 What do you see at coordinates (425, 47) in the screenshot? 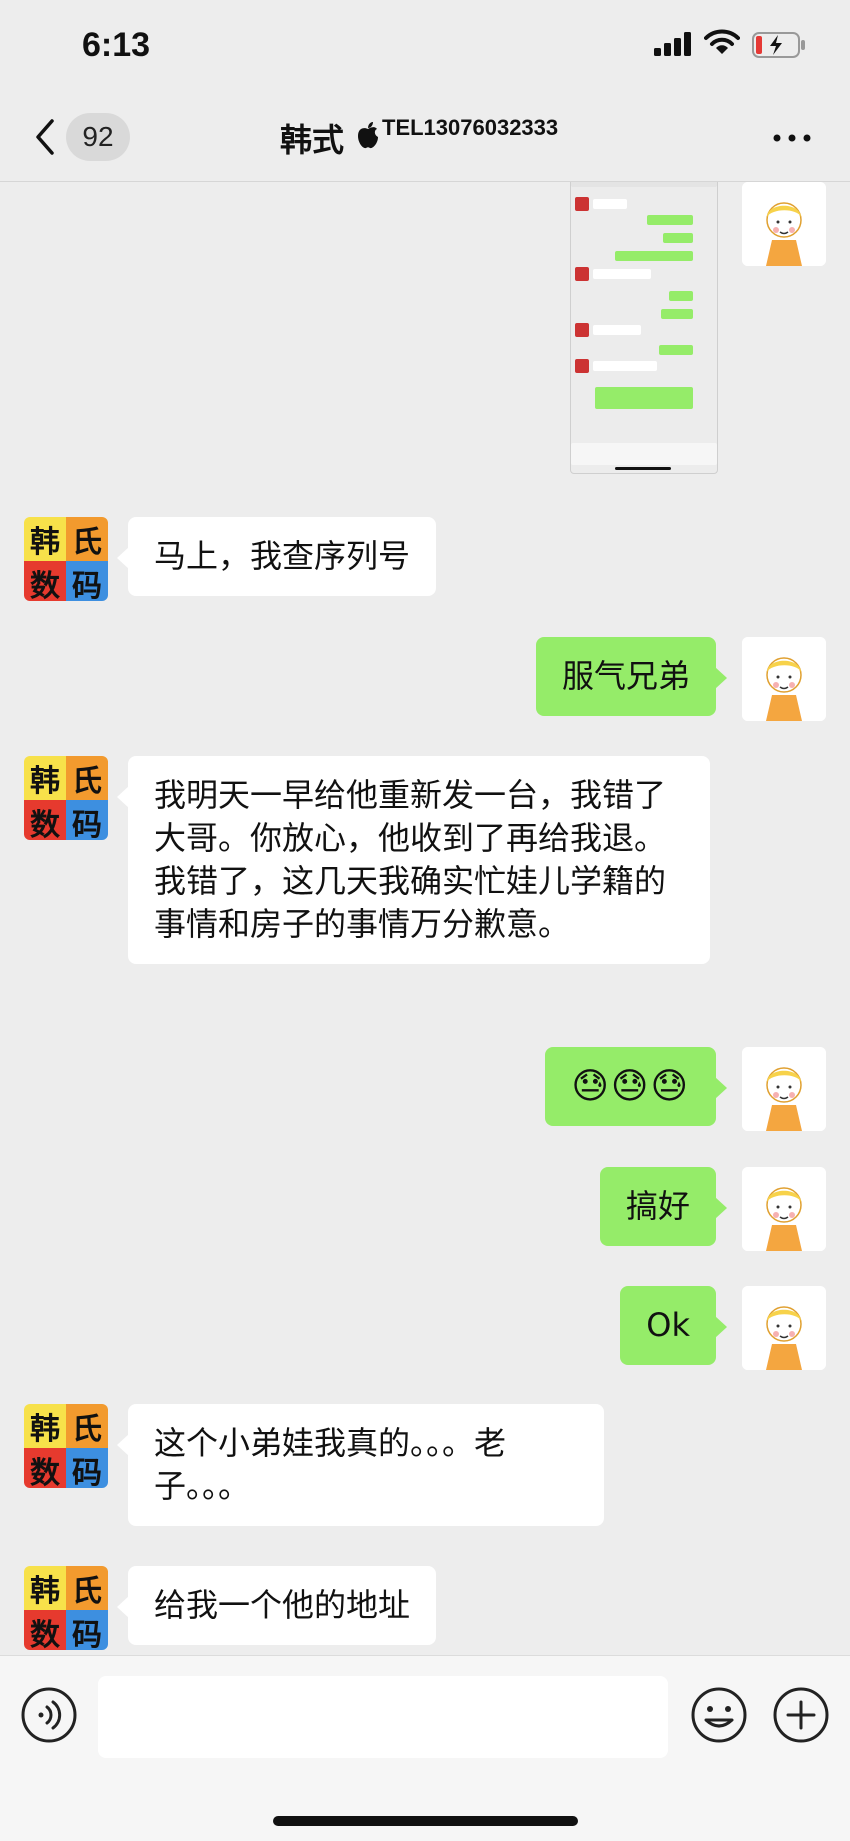
I see `status-bar: 6:13` at bounding box center [425, 47].